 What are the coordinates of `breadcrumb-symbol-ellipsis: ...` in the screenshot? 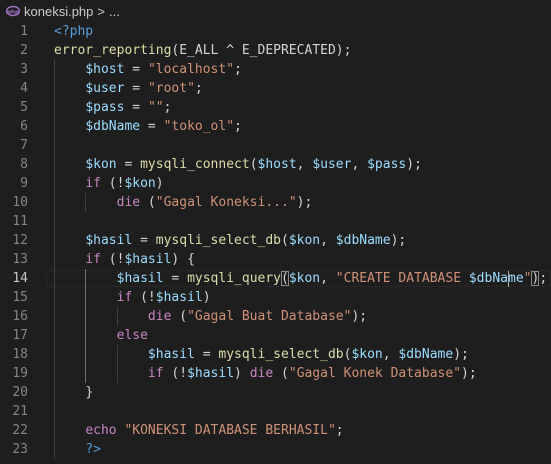 It's located at (114, 11).